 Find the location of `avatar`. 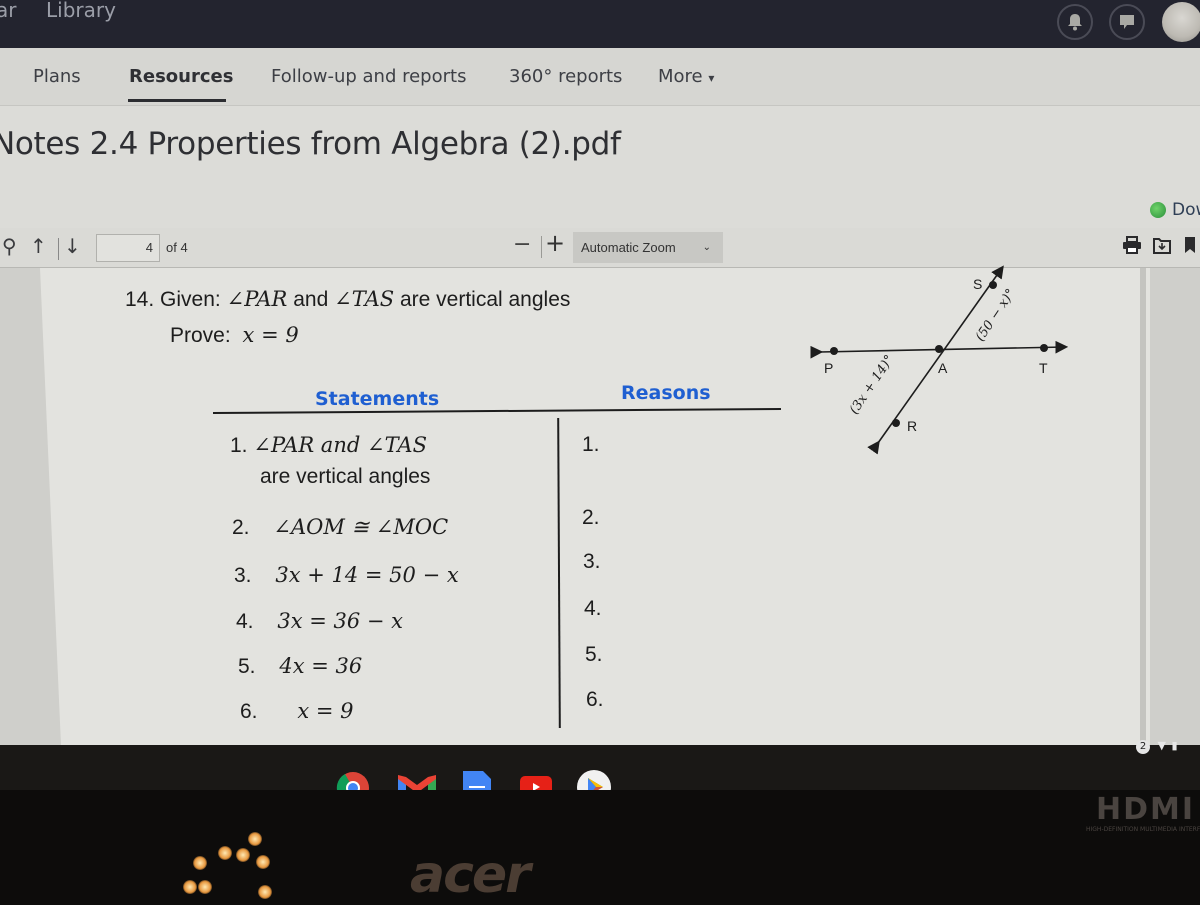

avatar is located at coordinates (1181, 22).